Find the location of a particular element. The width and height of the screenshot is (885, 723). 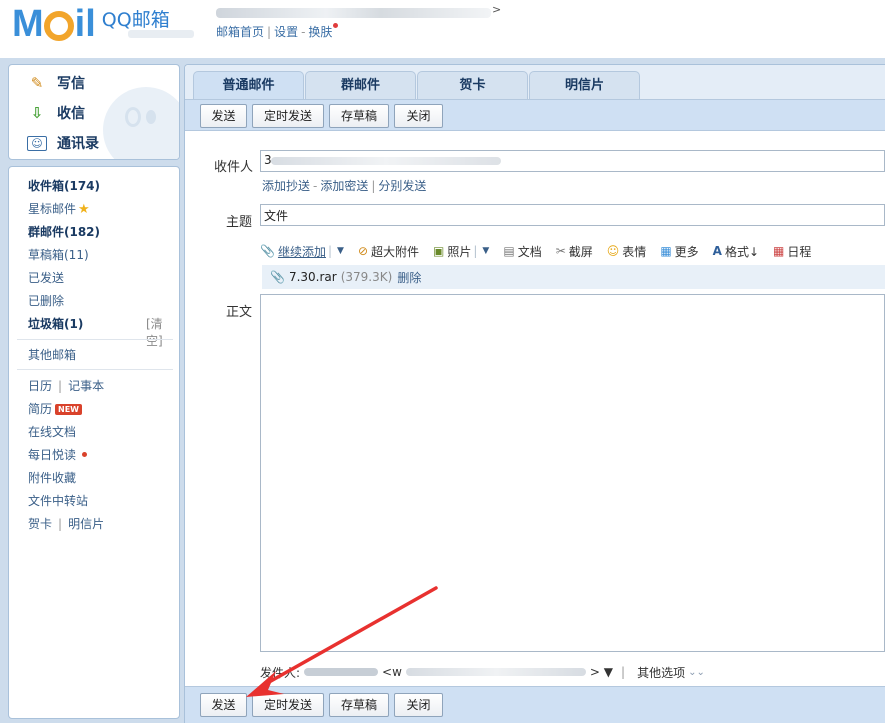

link-skin: 换肤 is located at coordinates (320, 32).